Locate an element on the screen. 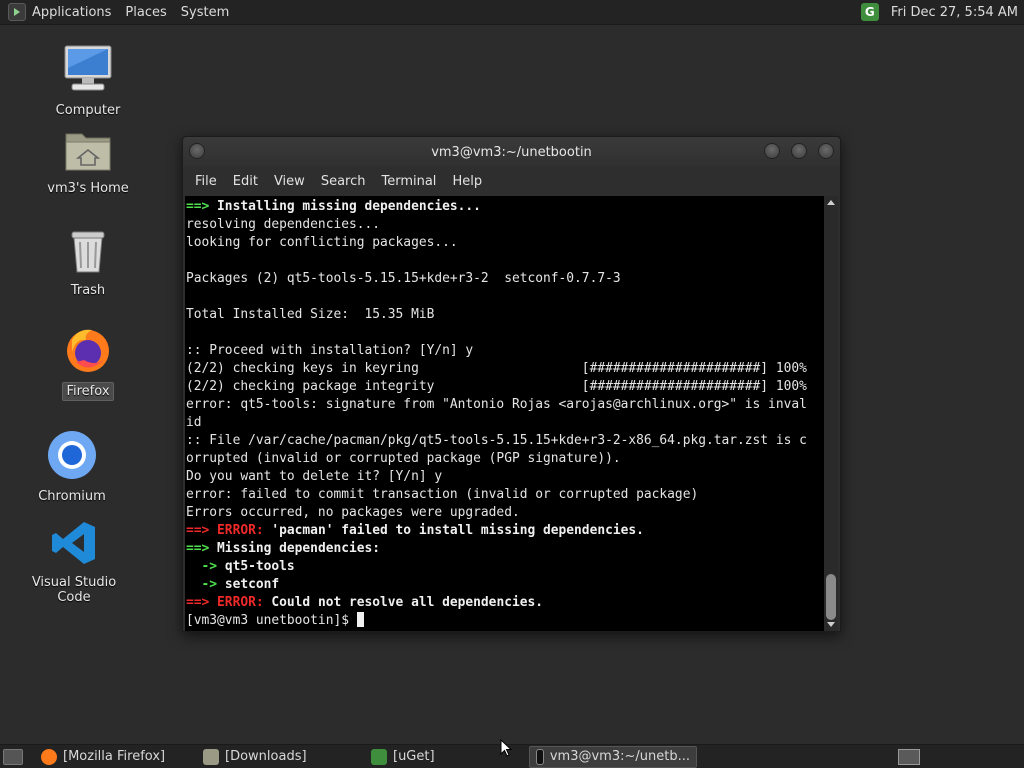  clock-area: G Fri Dec 27, 5:54 AM is located at coordinates (942, 12).